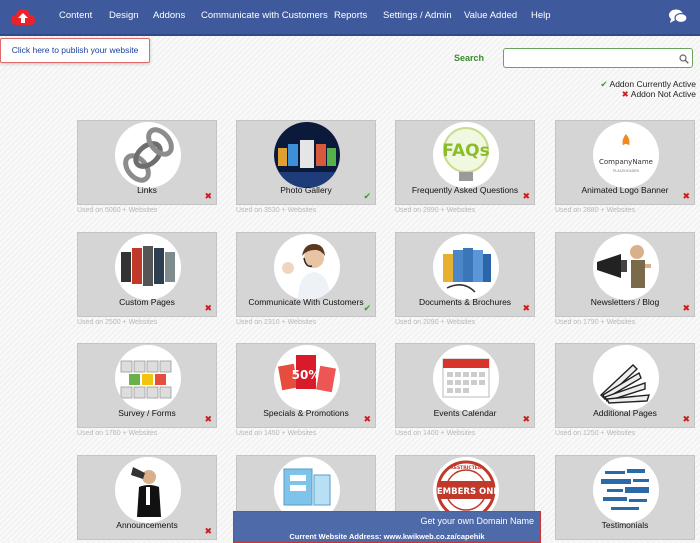  I want to click on addon-tile-custom-pages: Custom Pages ✖, so click(147, 274).